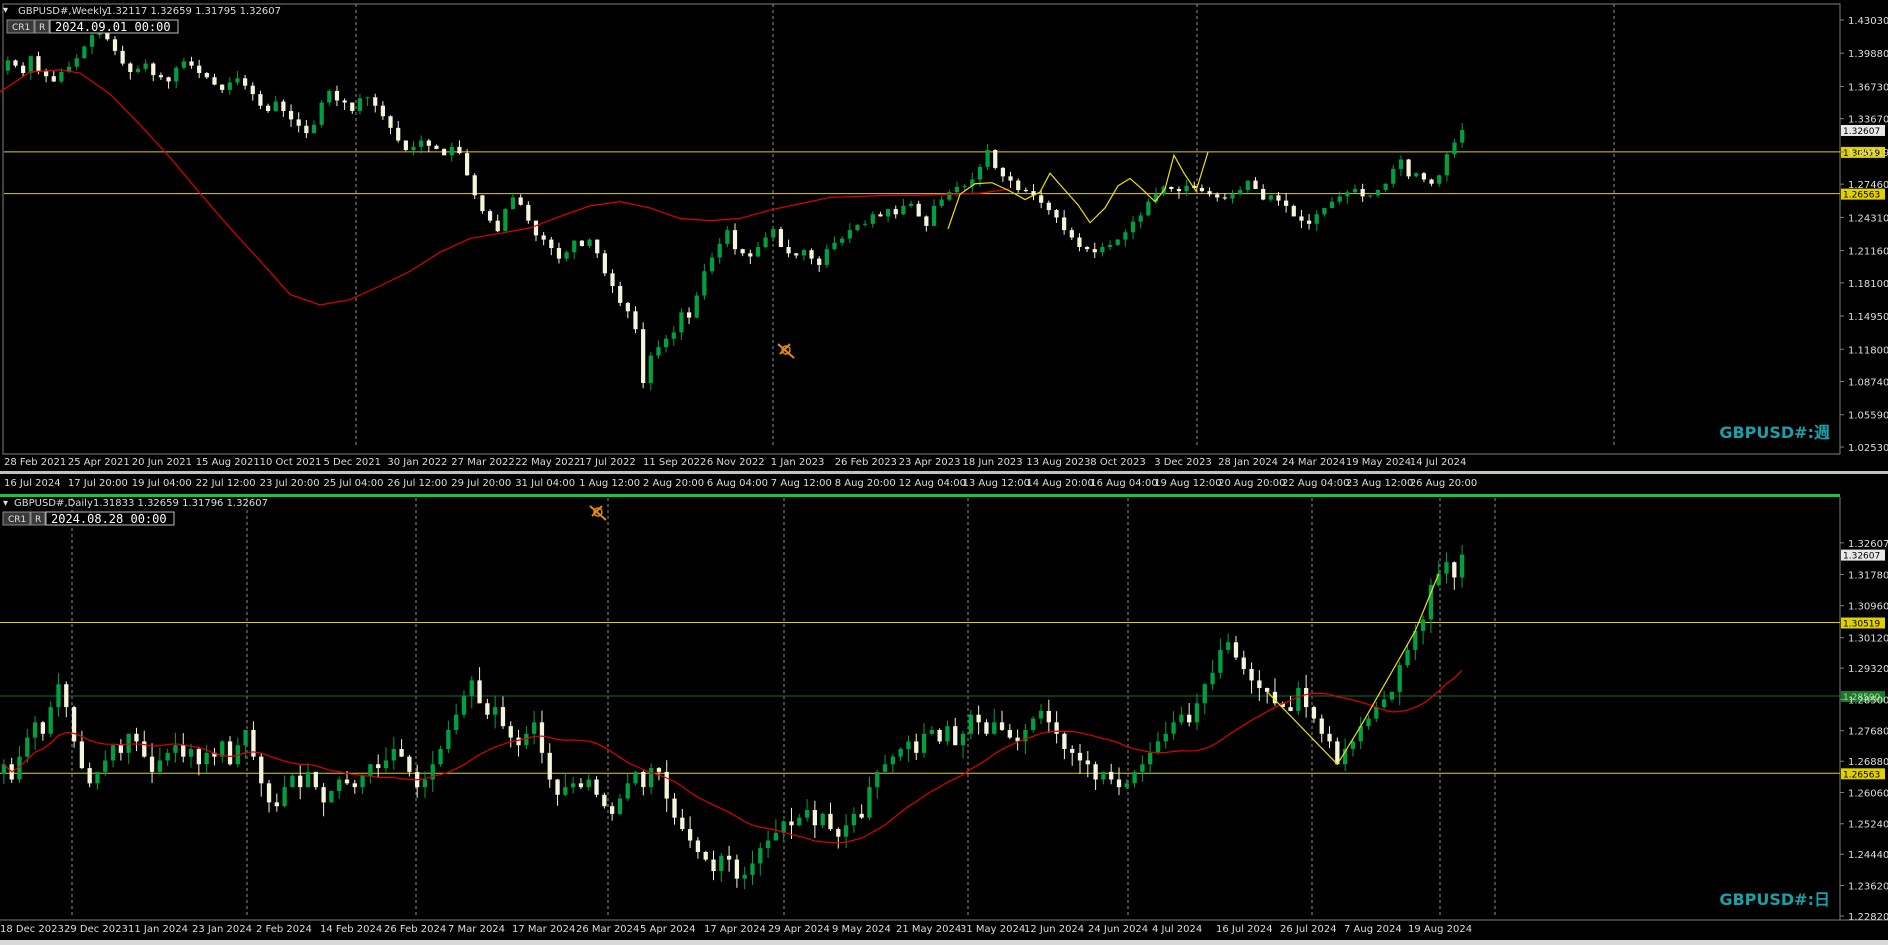 The image size is (1888, 945). Describe the element at coordinates (1183, 462) in the screenshot. I see `x-tick-label: 3 Dec 2023` at that location.